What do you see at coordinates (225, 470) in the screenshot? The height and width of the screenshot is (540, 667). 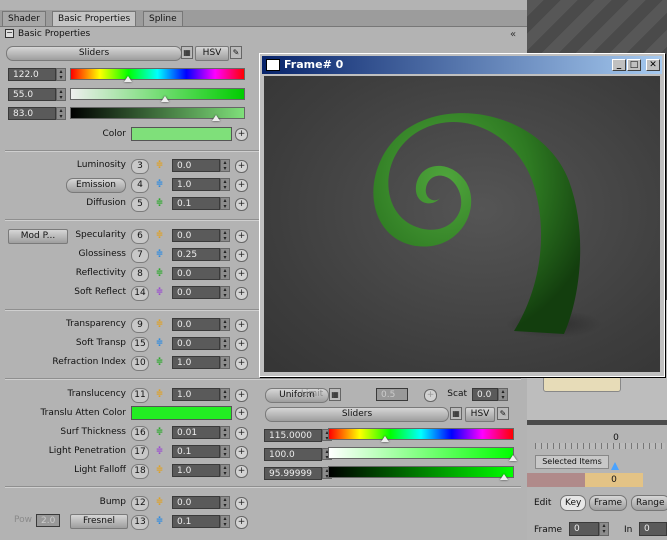 I see `light-falloff-stepper: ▴ ▾` at bounding box center [225, 470].